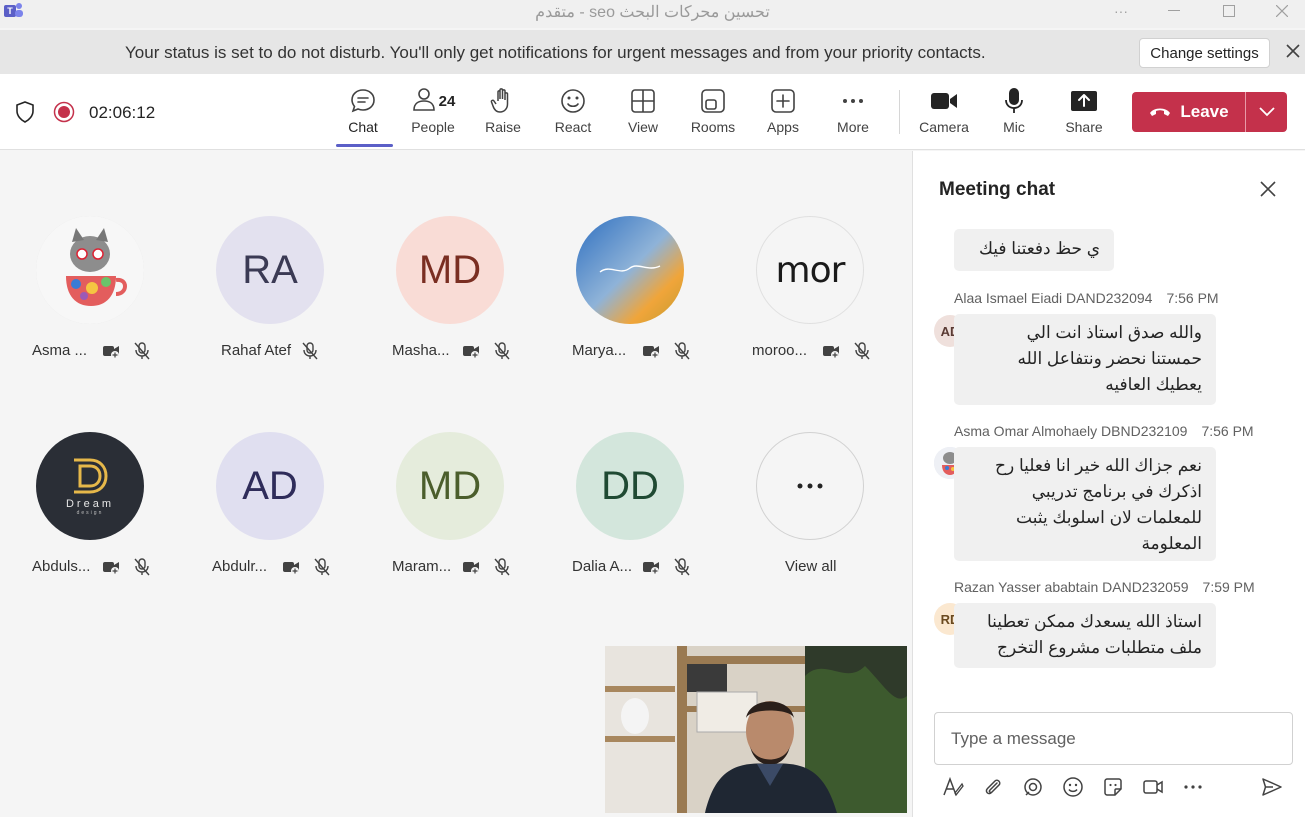 The image size is (1305, 817). What do you see at coordinates (1204, 53) in the screenshot?
I see `change-settings-button: Change settings` at bounding box center [1204, 53].